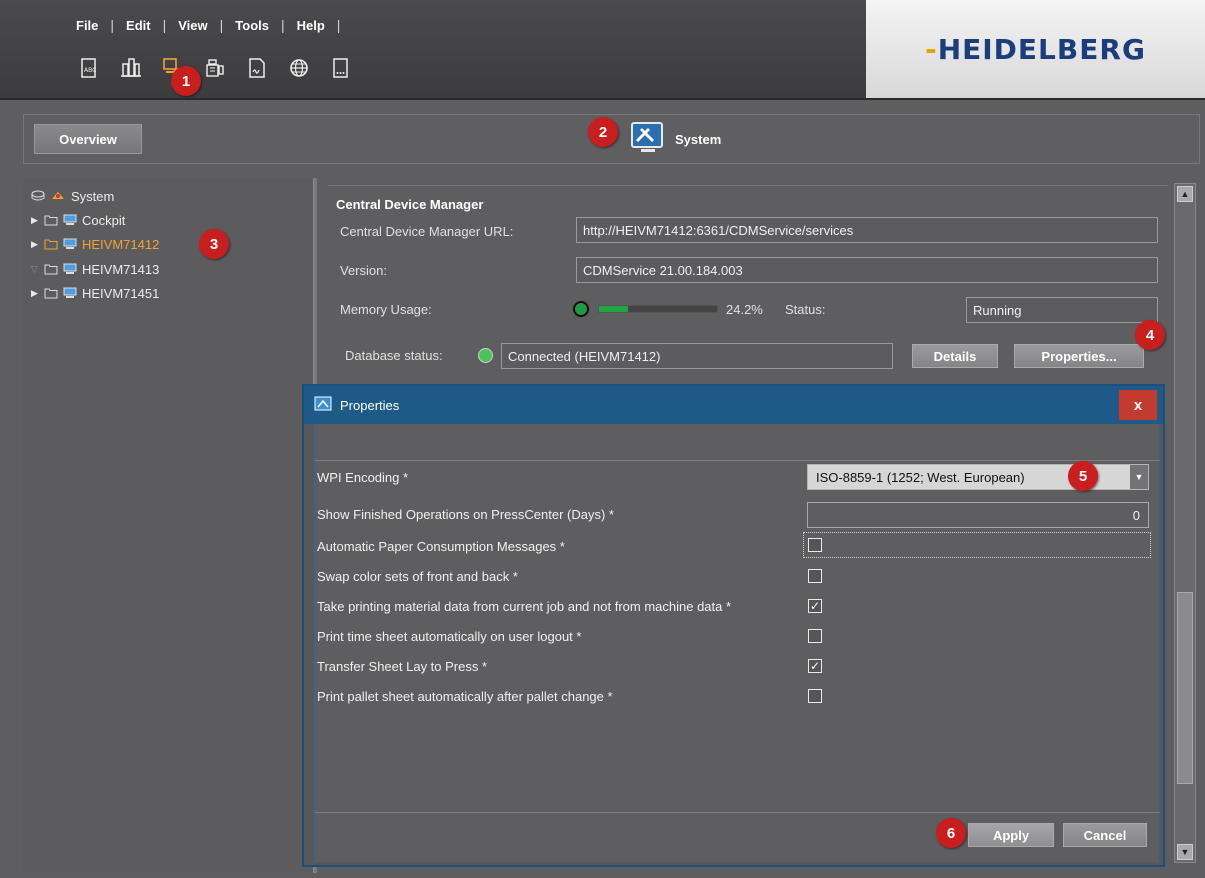 The height and width of the screenshot is (878, 1205). I want to click on tree-root: System, so click(72, 196).